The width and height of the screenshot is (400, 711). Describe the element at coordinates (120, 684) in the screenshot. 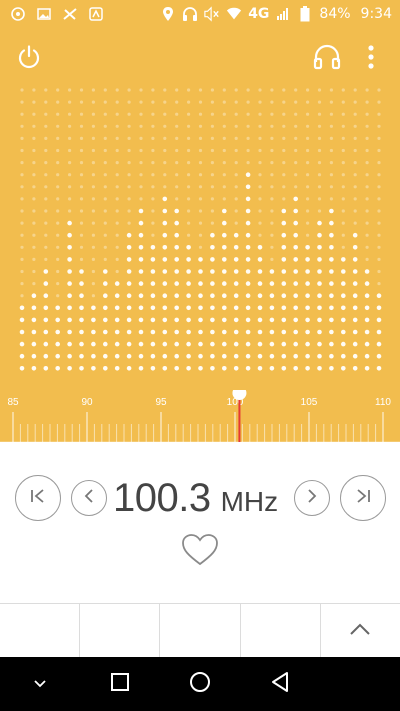

I see `recent-apps-button` at that location.